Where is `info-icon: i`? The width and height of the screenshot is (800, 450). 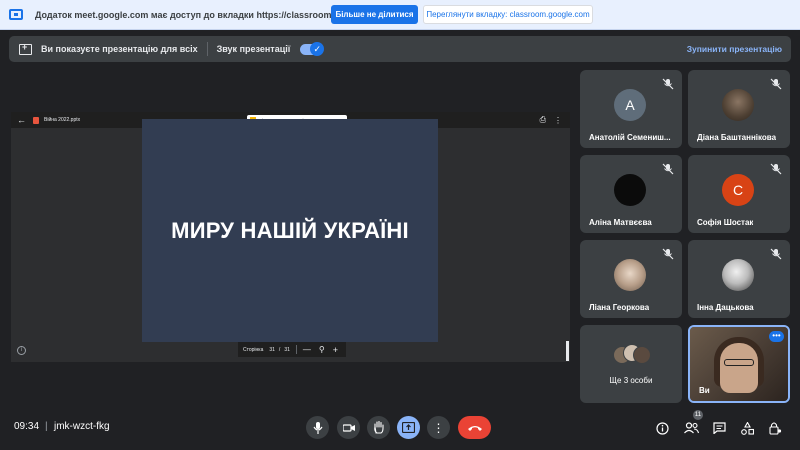
info-icon: i is located at coordinates (21, 350).